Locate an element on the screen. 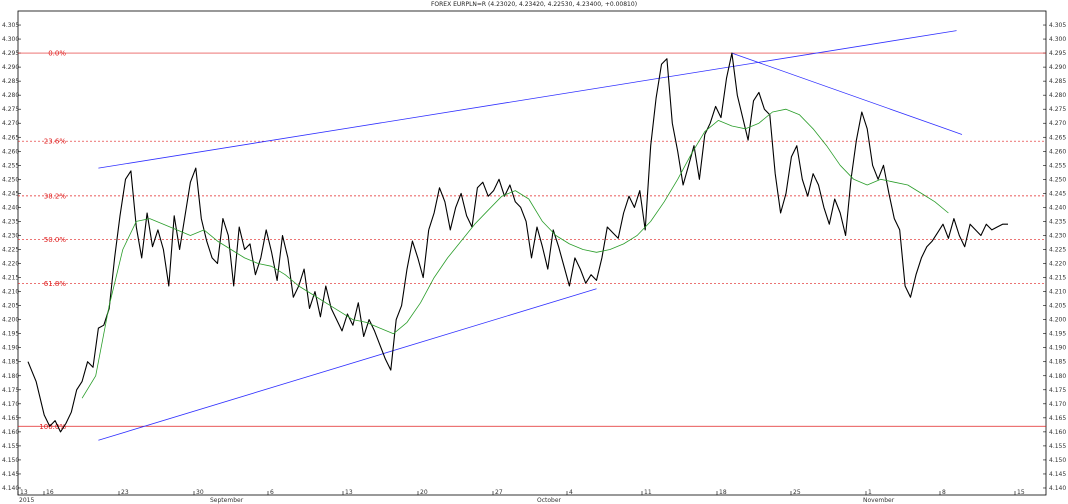 This screenshot has width=1068, height=504. y-tick-label-left-27: 4.275 is located at coordinates (10, 109).